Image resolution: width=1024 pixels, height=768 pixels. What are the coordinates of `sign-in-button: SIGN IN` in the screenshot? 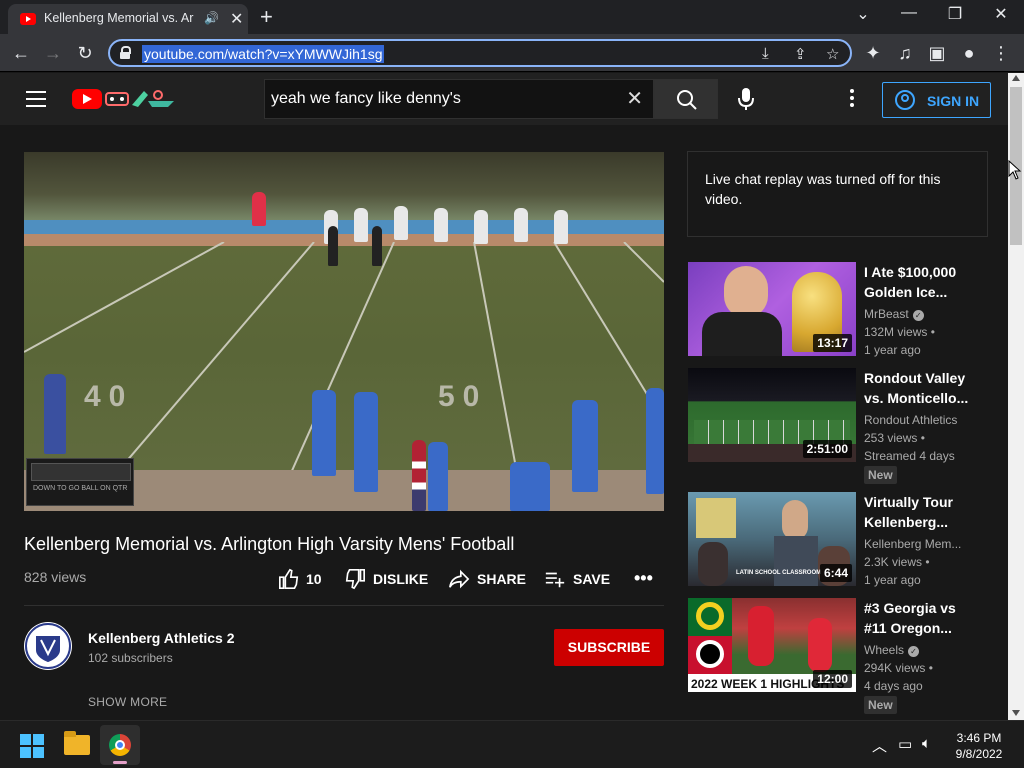 It's located at (936, 100).